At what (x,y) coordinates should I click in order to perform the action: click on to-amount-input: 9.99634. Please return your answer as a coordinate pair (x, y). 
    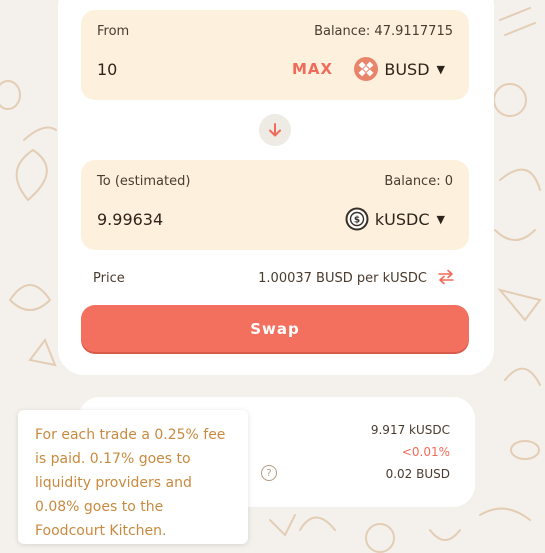
    Looking at the image, I should click on (130, 219).